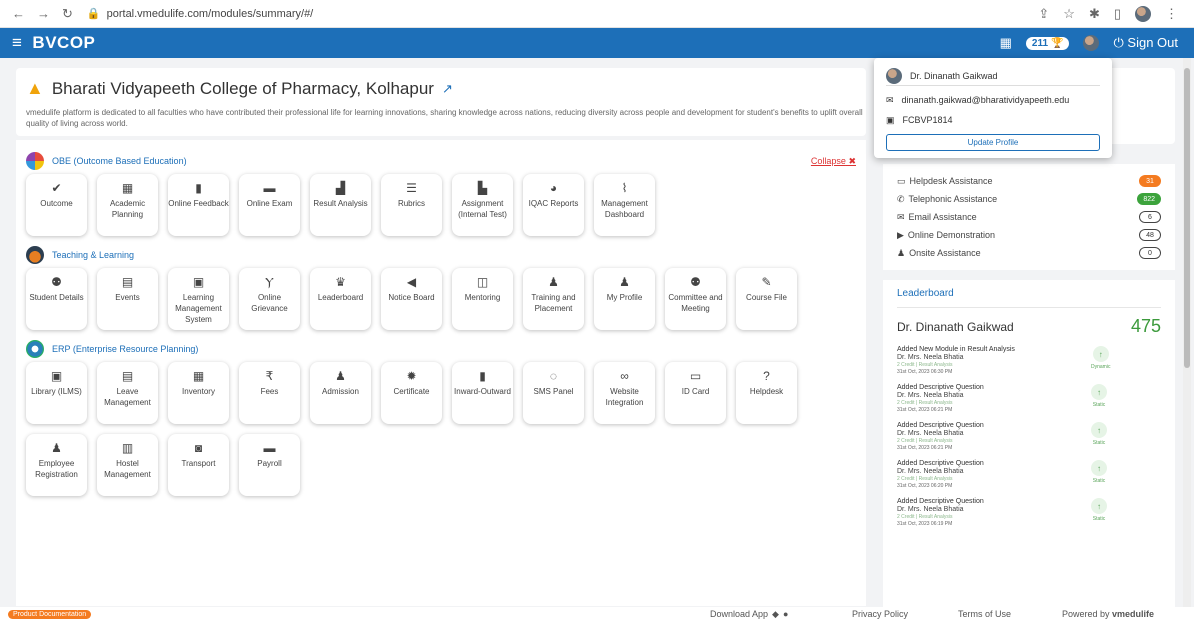 The height and width of the screenshot is (621, 1194). What do you see at coordinates (925, 448) in the screenshot?
I see `entry-date: 31st Oct, 2023 06:21 PM` at bounding box center [925, 448].